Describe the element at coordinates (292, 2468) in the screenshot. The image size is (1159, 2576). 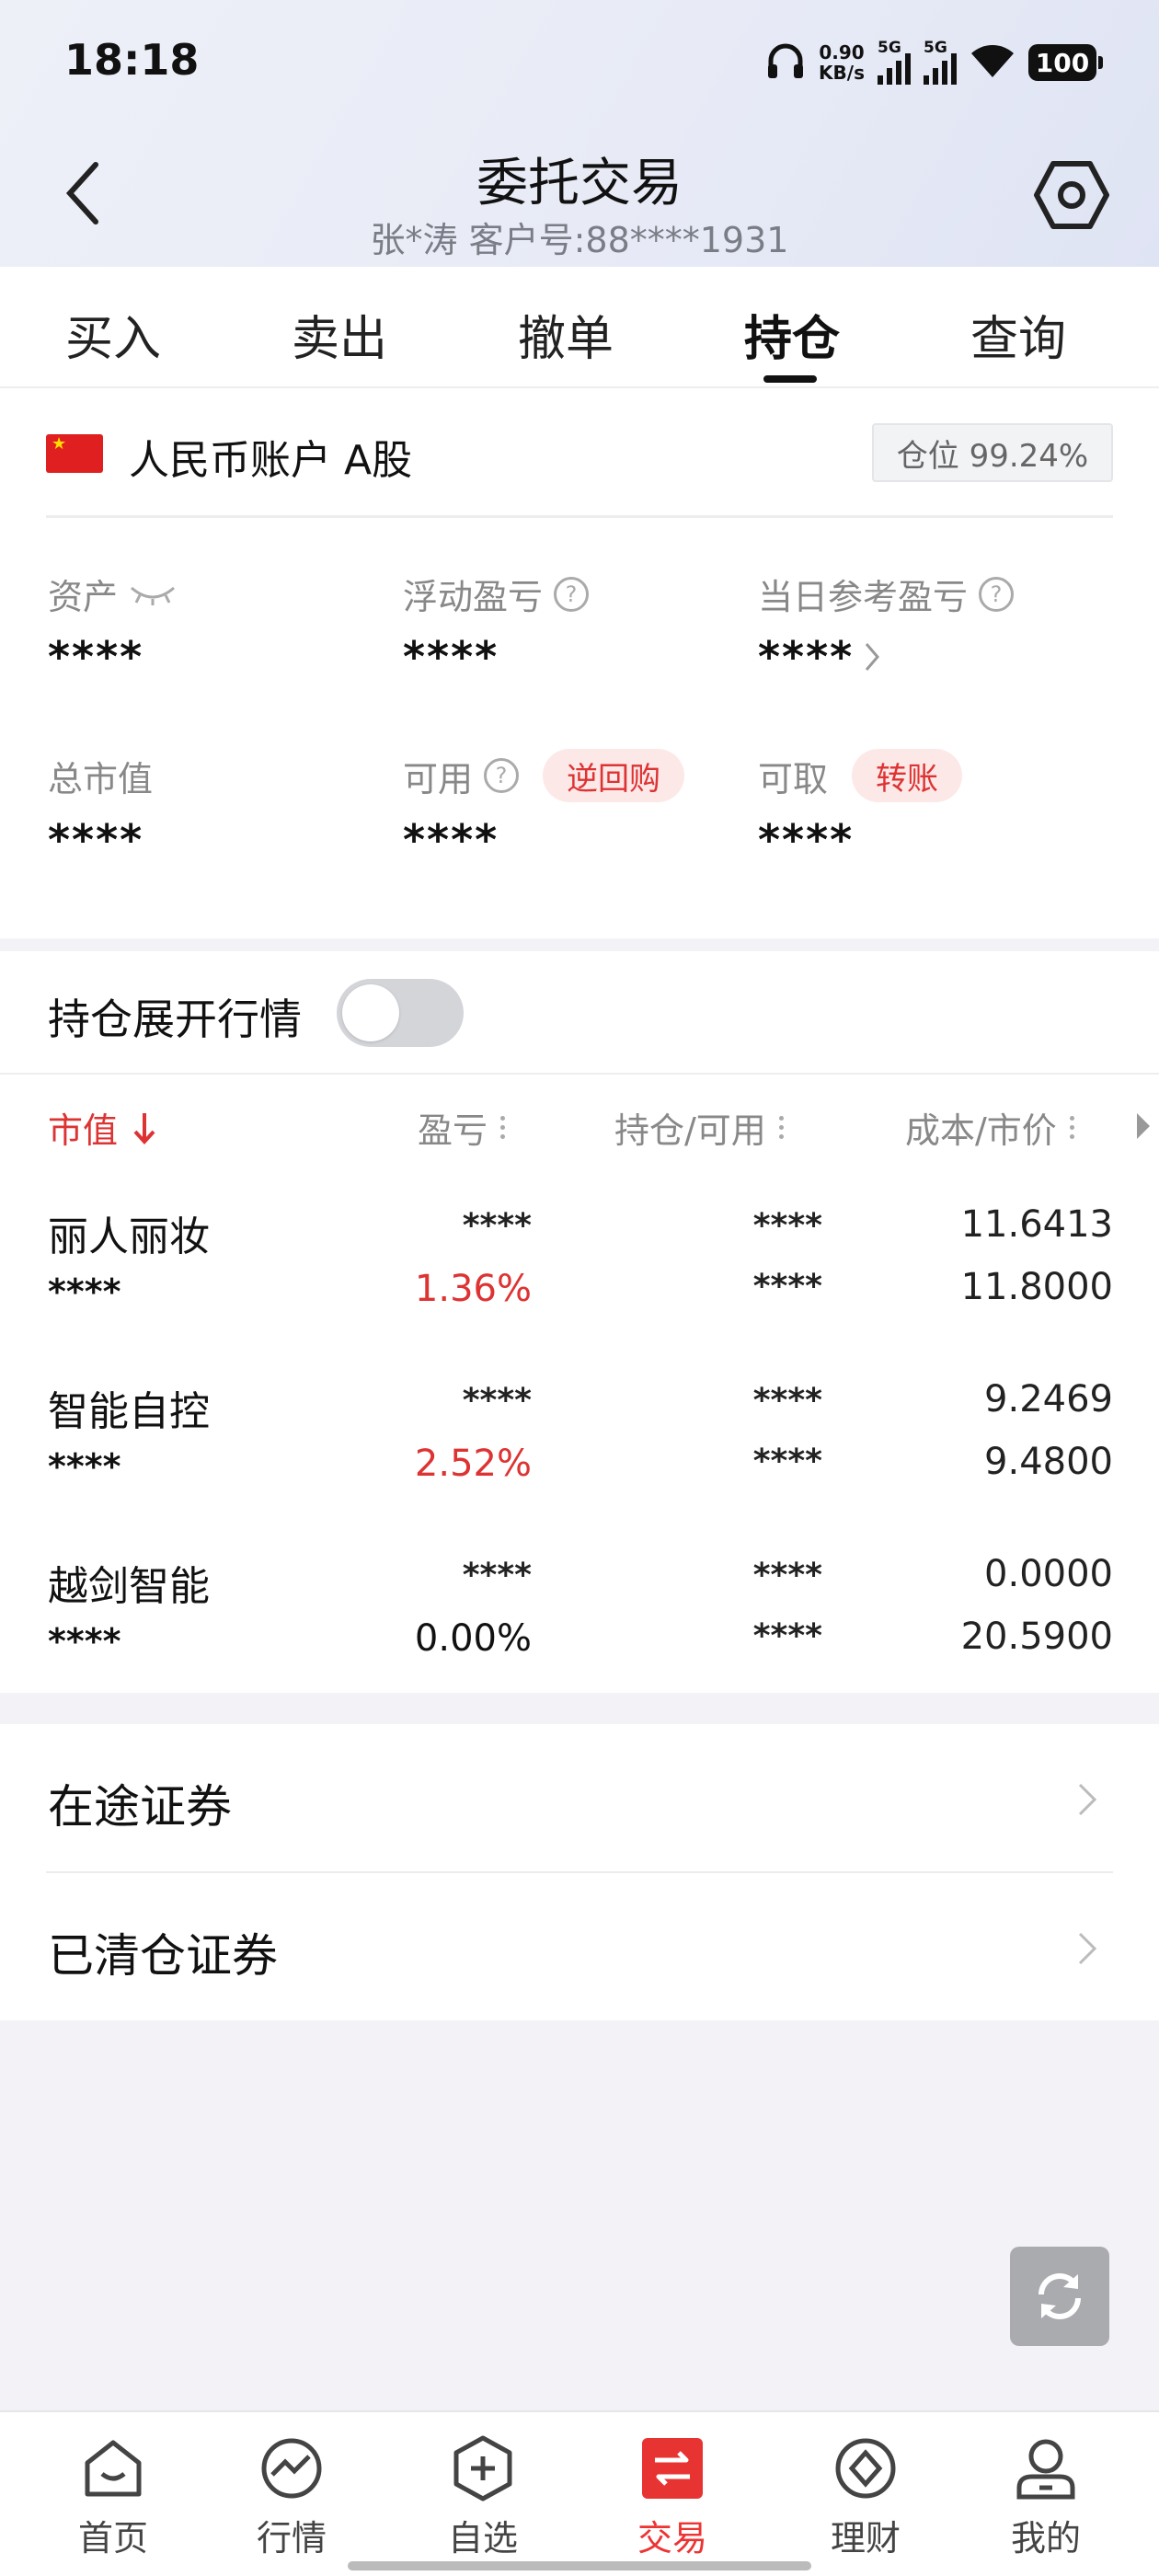
I see `chart-icon` at that location.